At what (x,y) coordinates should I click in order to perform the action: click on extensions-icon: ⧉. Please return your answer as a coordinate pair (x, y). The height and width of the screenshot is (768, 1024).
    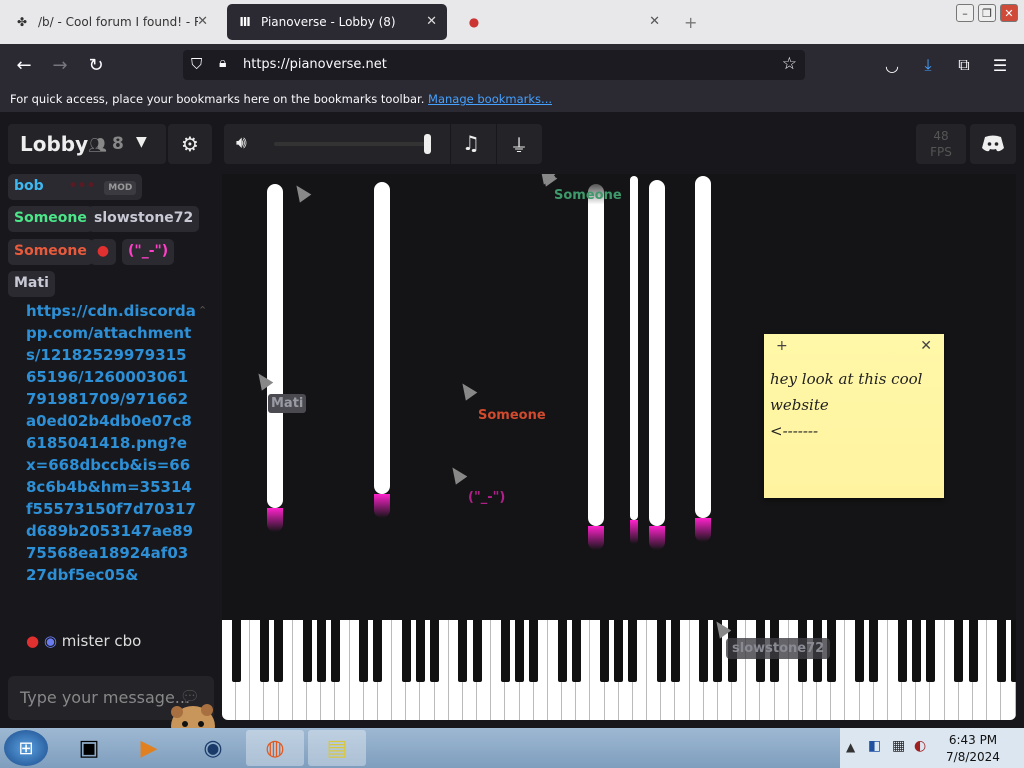
    Looking at the image, I should click on (964, 65).